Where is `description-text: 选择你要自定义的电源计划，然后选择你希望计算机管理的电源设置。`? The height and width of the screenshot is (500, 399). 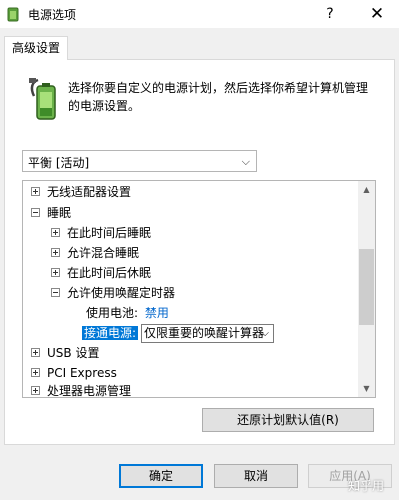 description-text: 选择你要自定义的电源计划，然后选择你希望计算机管理的电源设置。 is located at coordinates (218, 97).